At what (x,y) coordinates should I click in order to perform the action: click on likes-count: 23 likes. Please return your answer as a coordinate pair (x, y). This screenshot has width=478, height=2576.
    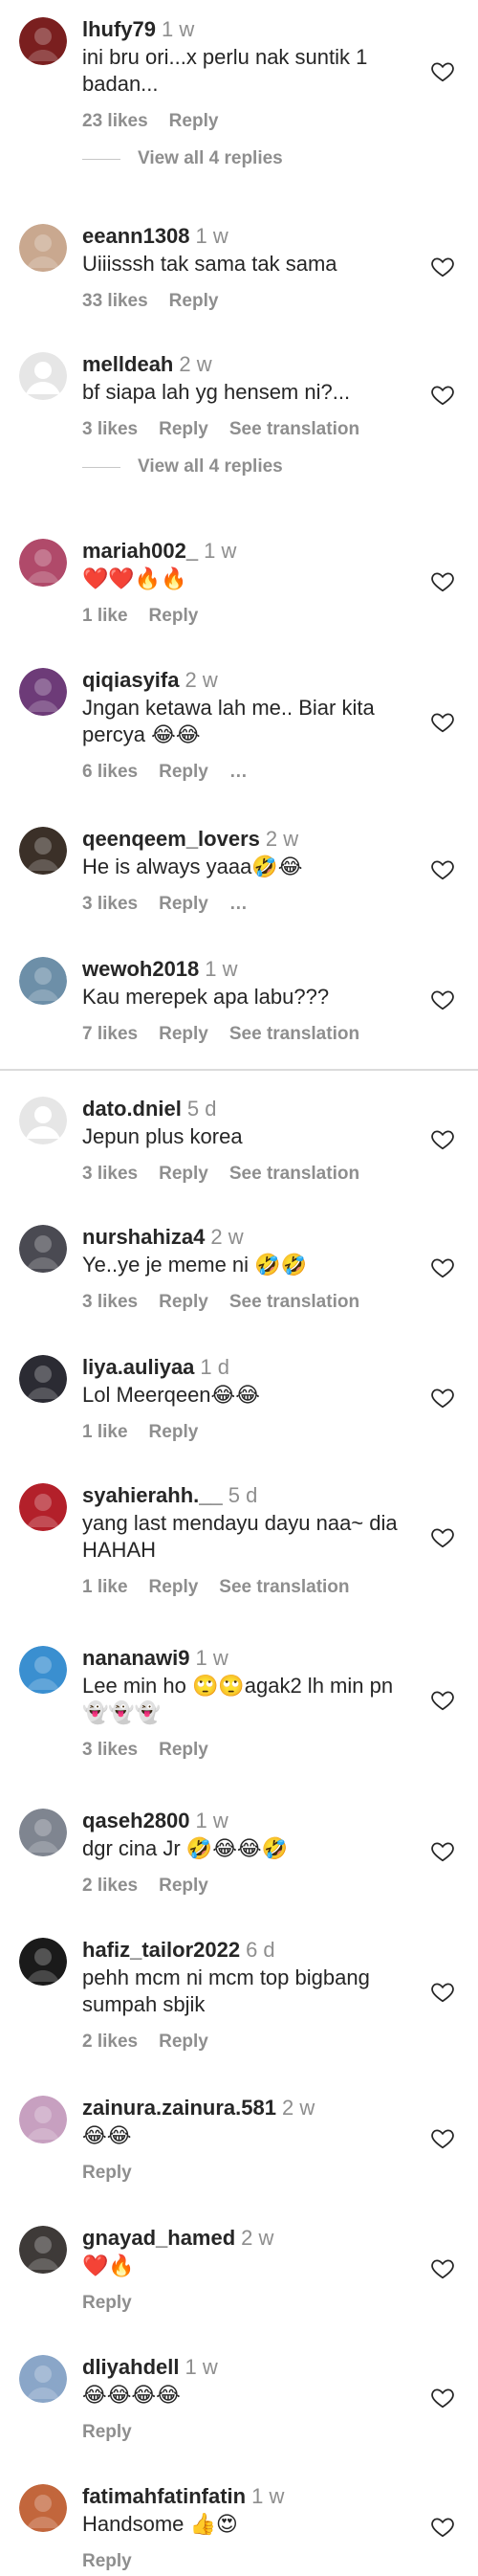
    Looking at the image, I should click on (115, 121).